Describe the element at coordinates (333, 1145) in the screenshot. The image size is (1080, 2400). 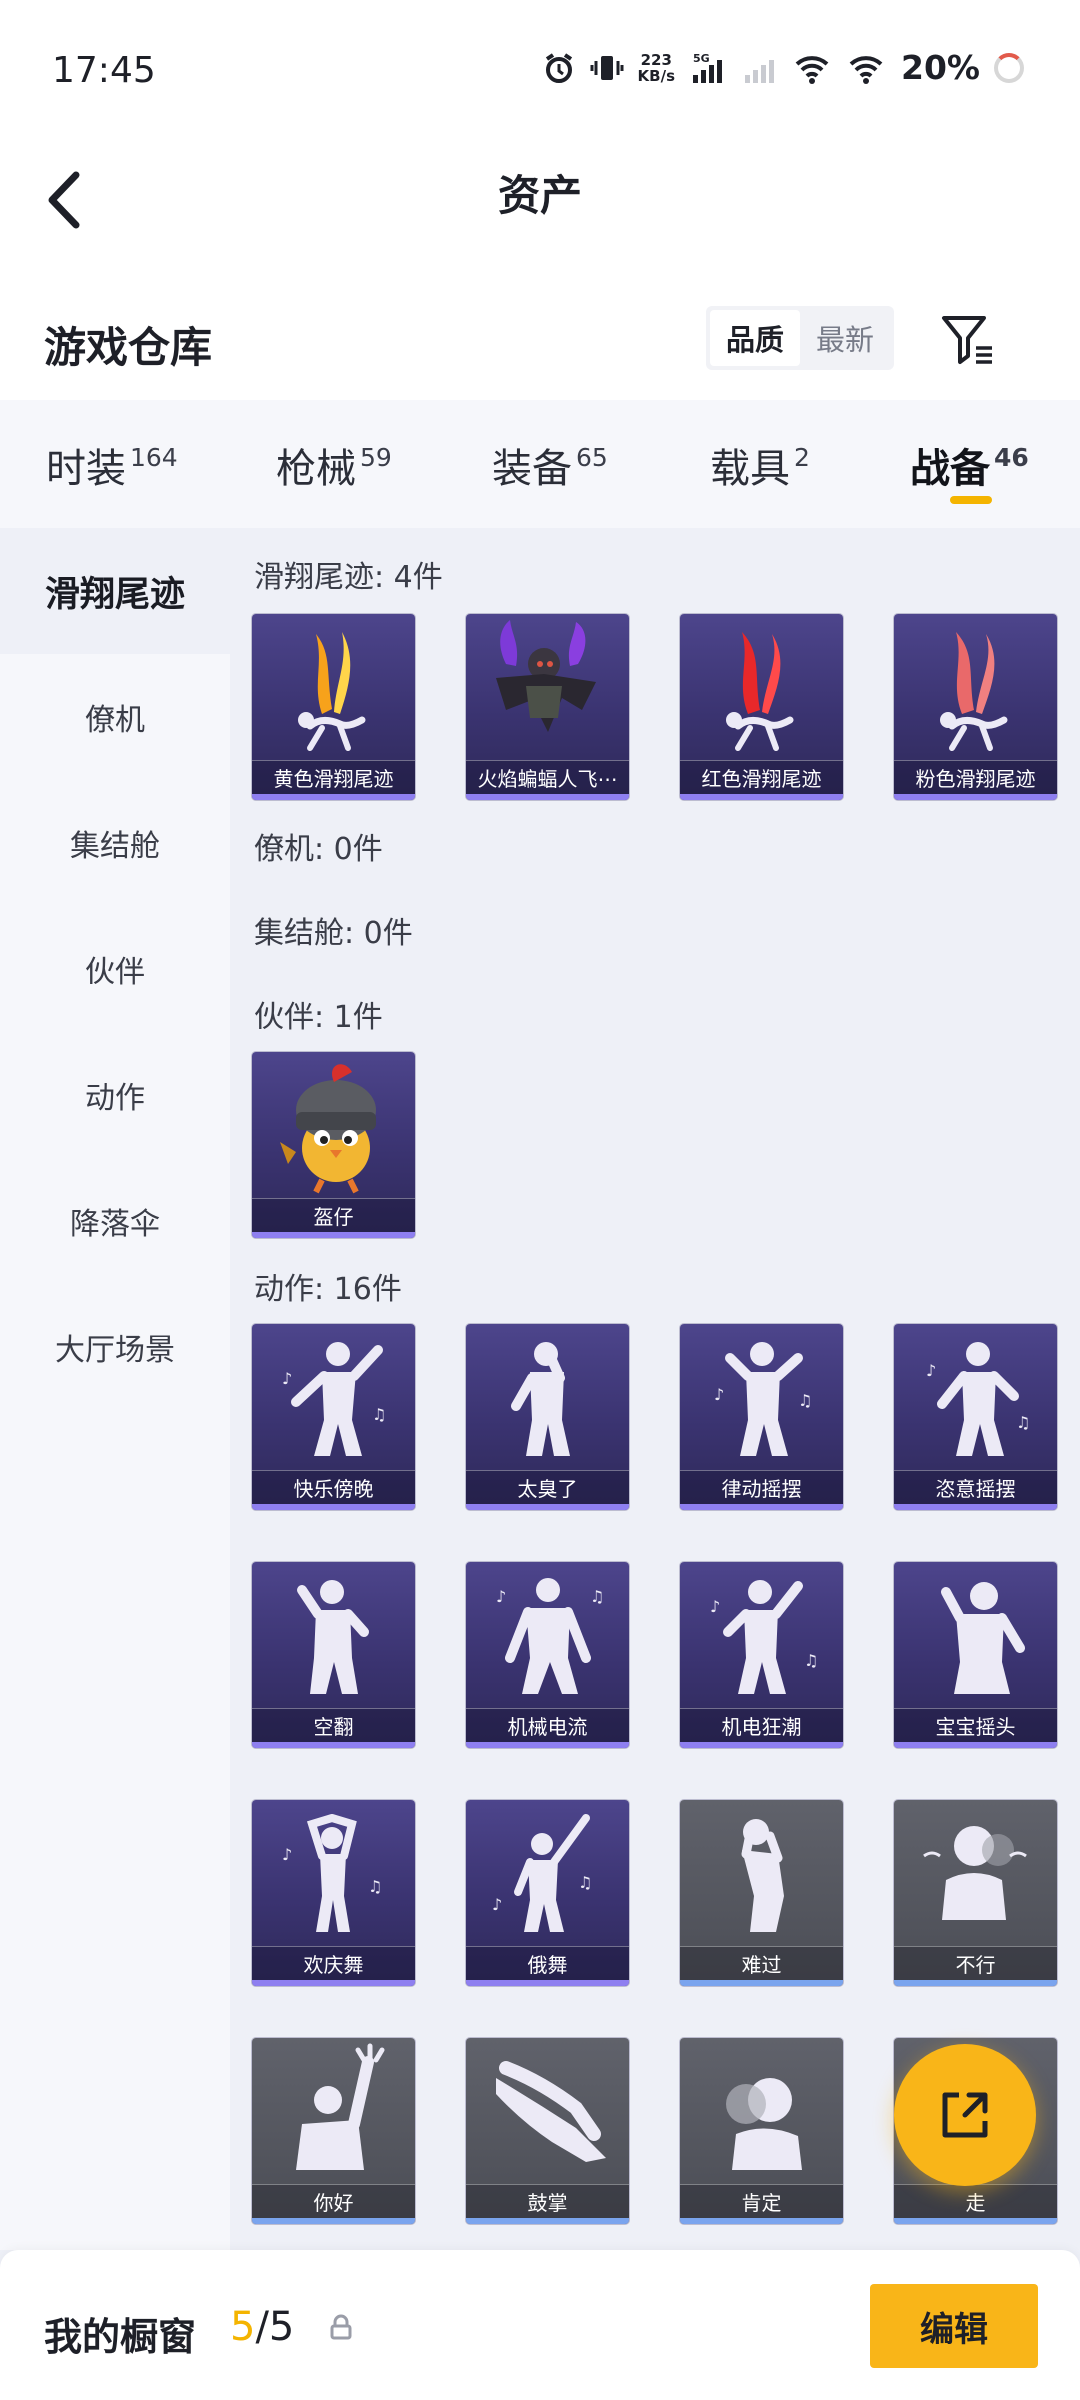
I see `item-card: 盔仔` at that location.